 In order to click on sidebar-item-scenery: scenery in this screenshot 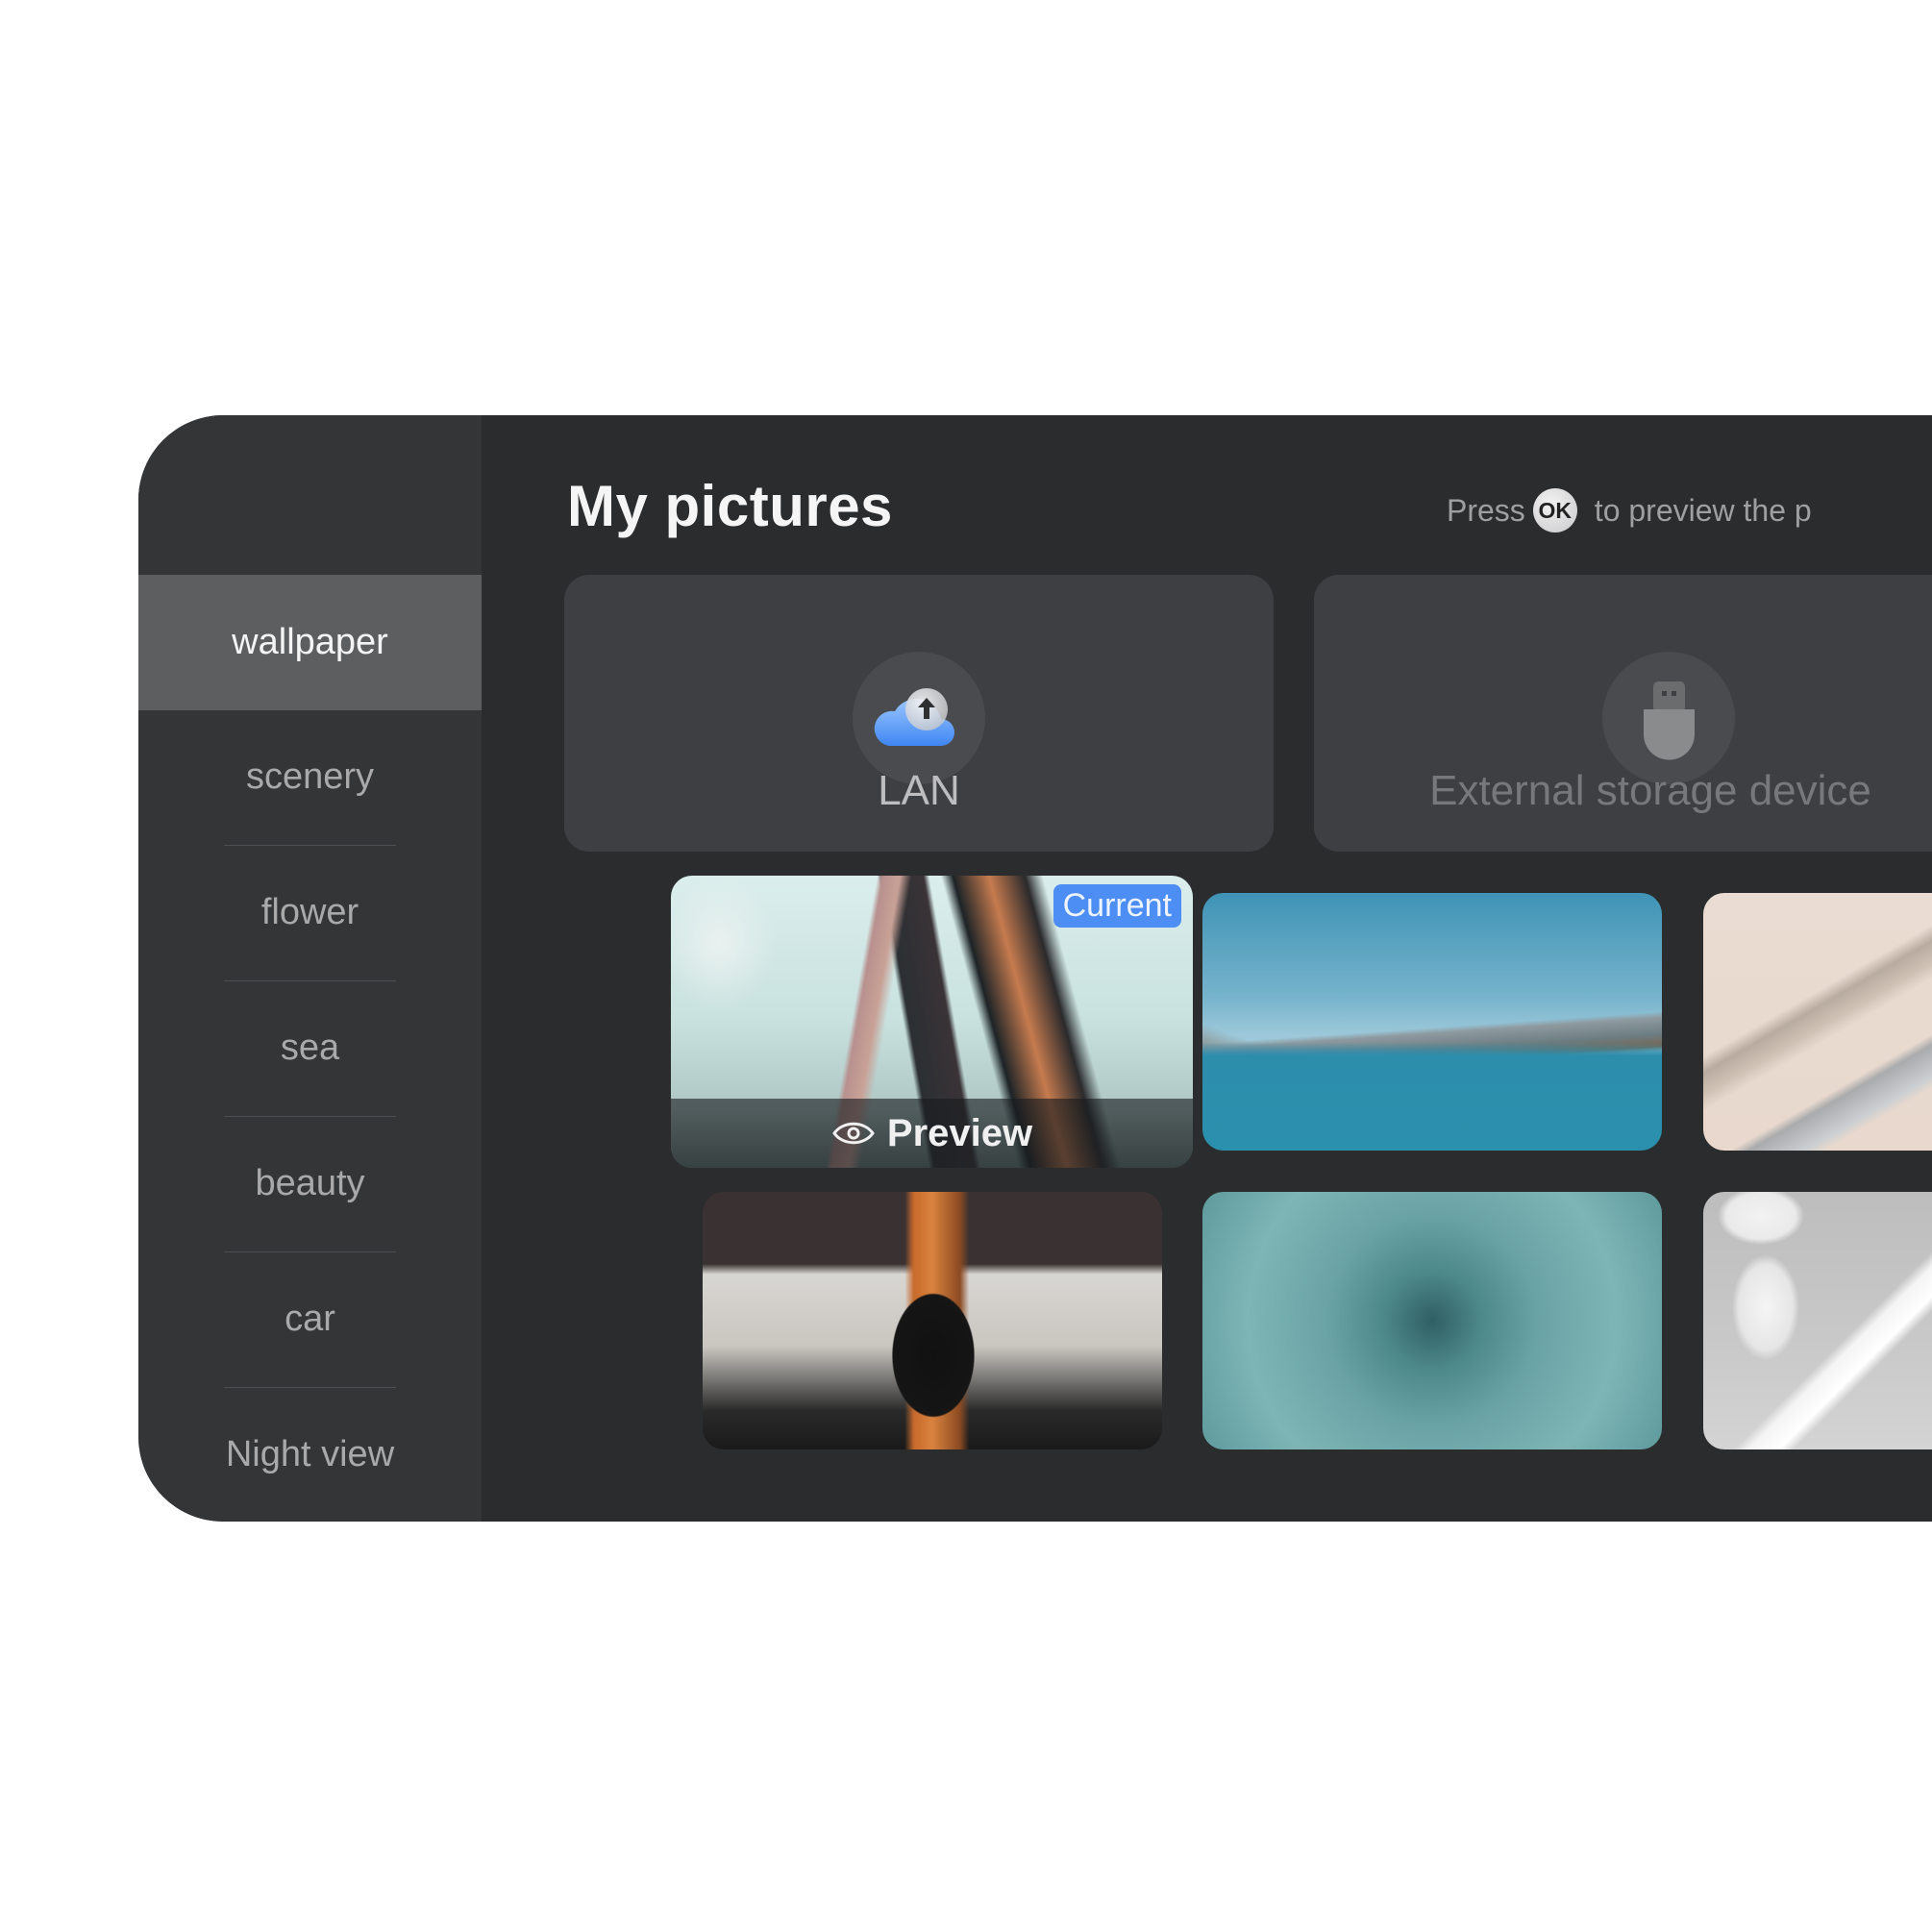, I will do `click(310, 777)`.